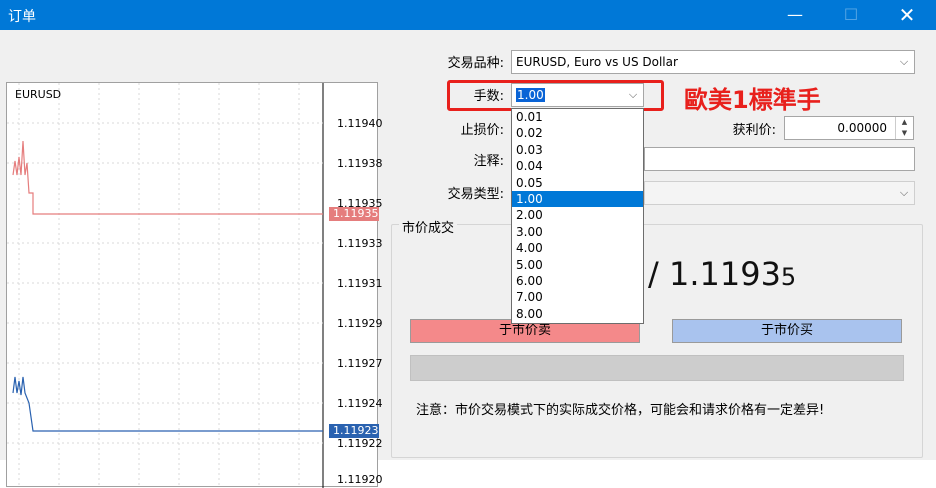 This screenshot has width=936, height=488. Describe the element at coordinates (779, 193) in the screenshot. I see `type-select: ⌵` at that location.